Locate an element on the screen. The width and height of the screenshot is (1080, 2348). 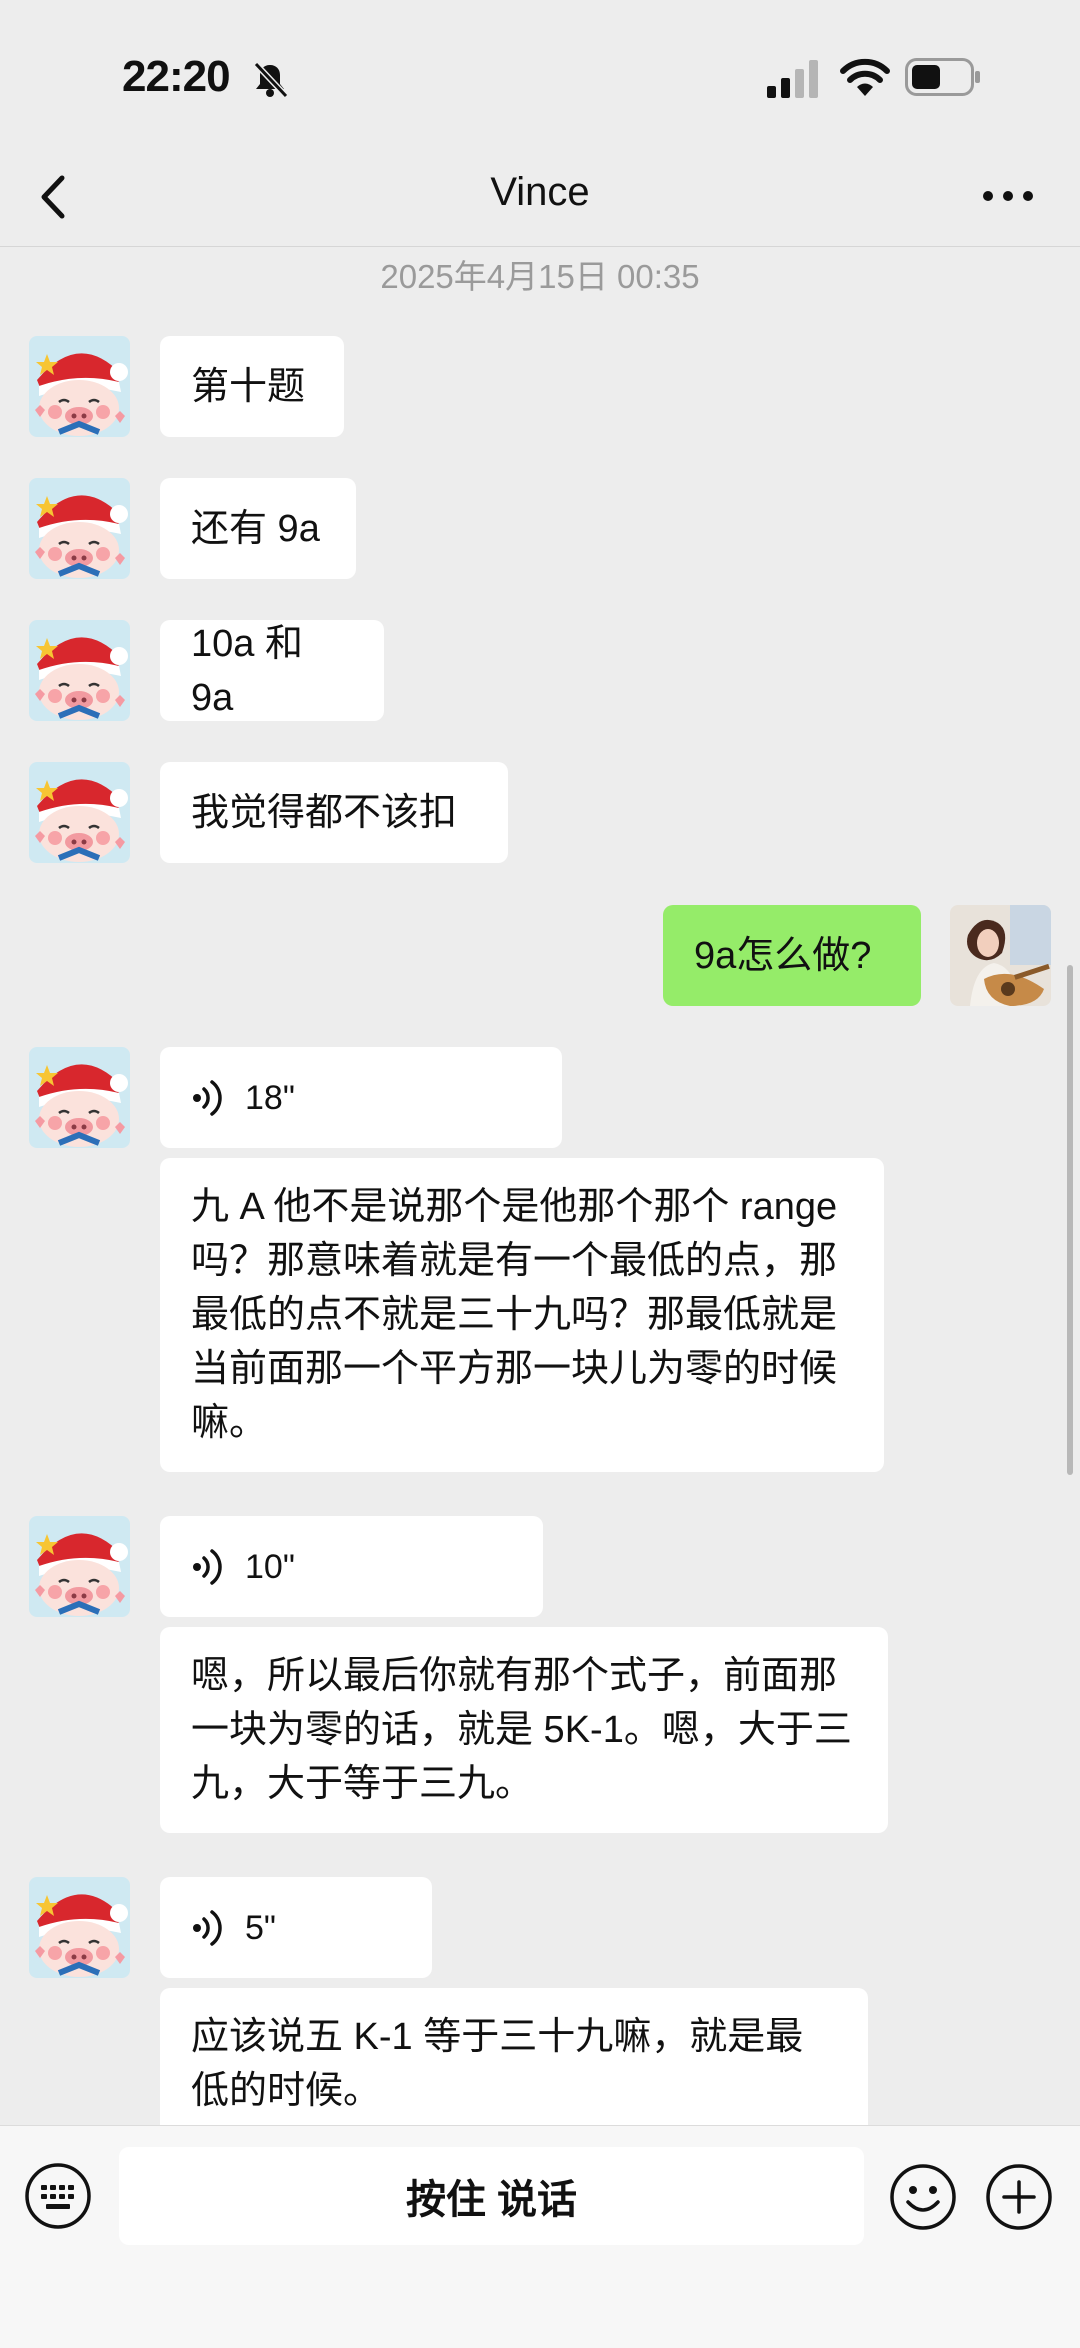
outgoing-message-bubble: 9a怎么做? is located at coordinates (792, 955).